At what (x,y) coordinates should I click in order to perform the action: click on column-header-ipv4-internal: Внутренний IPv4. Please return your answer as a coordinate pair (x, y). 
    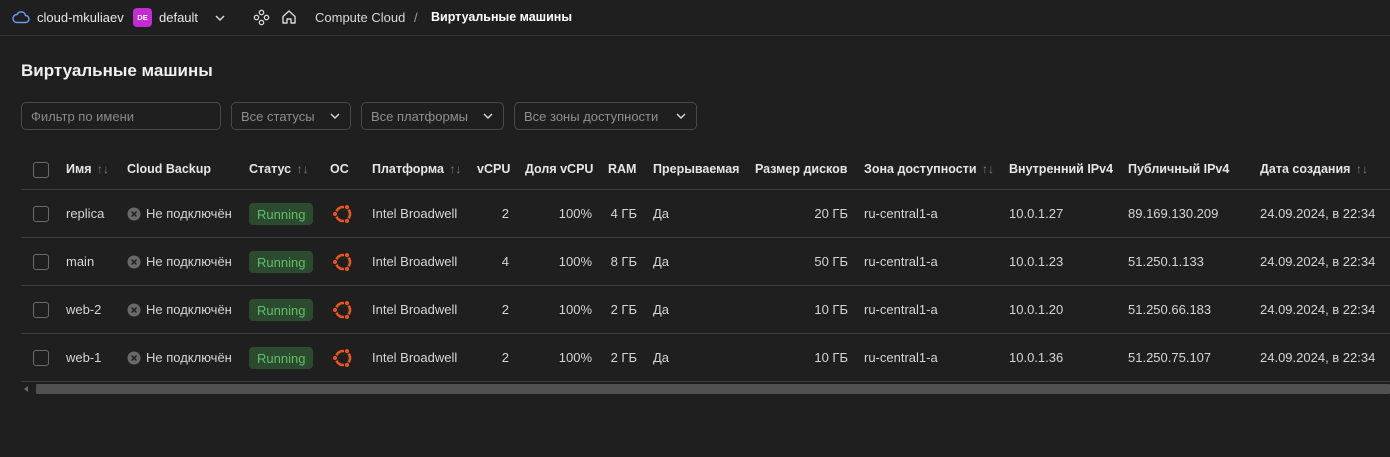
    Looking at the image, I should click on (1061, 169).